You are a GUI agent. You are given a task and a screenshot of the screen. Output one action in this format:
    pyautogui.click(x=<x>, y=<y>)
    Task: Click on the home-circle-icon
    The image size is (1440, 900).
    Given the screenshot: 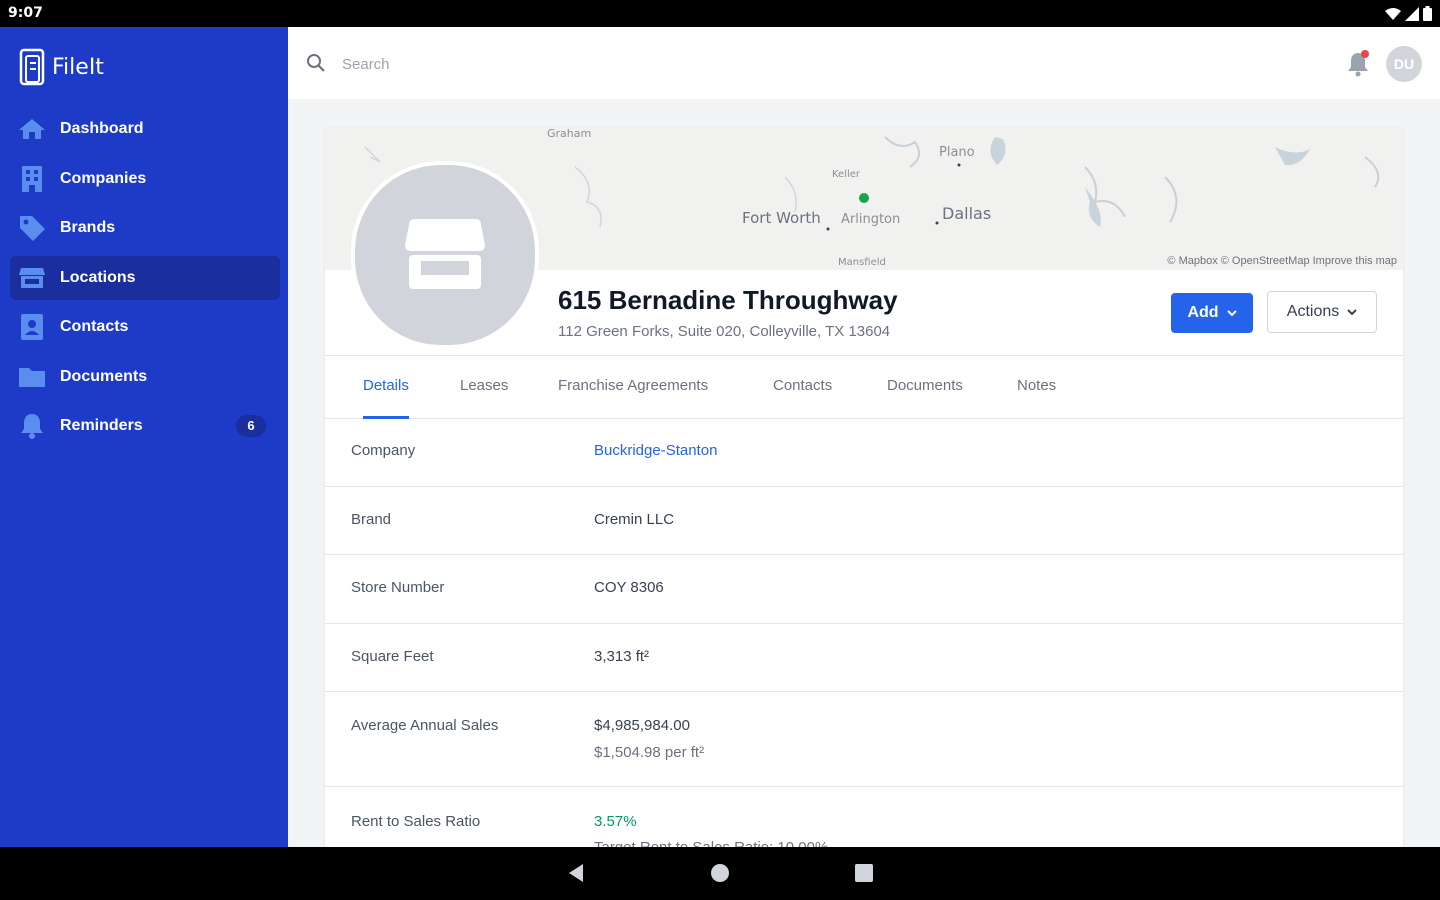 What is the action you would take?
    pyautogui.click(x=720, y=873)
    